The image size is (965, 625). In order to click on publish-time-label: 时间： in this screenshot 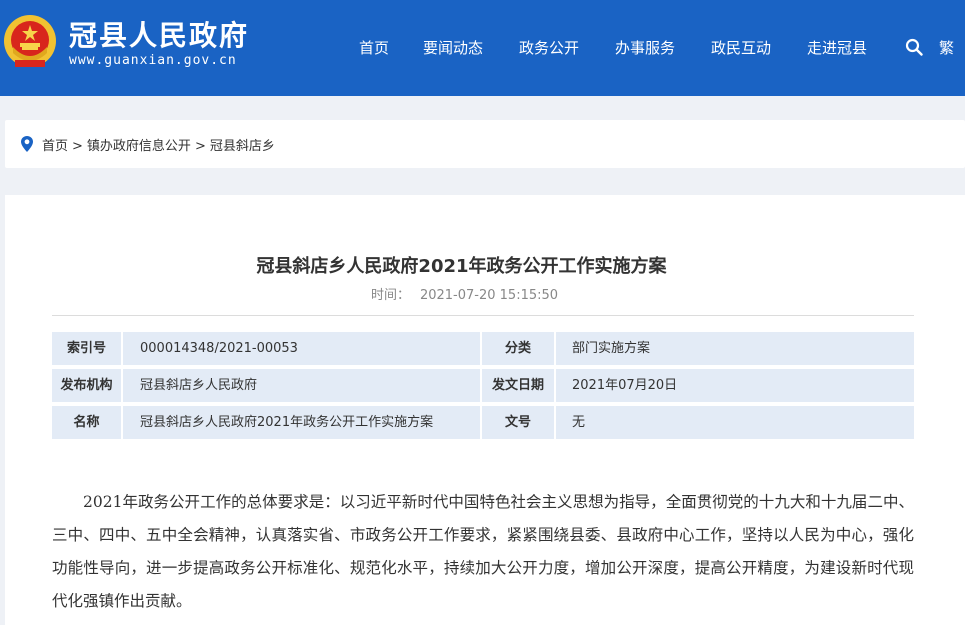, I will do `click(390, 295)`.